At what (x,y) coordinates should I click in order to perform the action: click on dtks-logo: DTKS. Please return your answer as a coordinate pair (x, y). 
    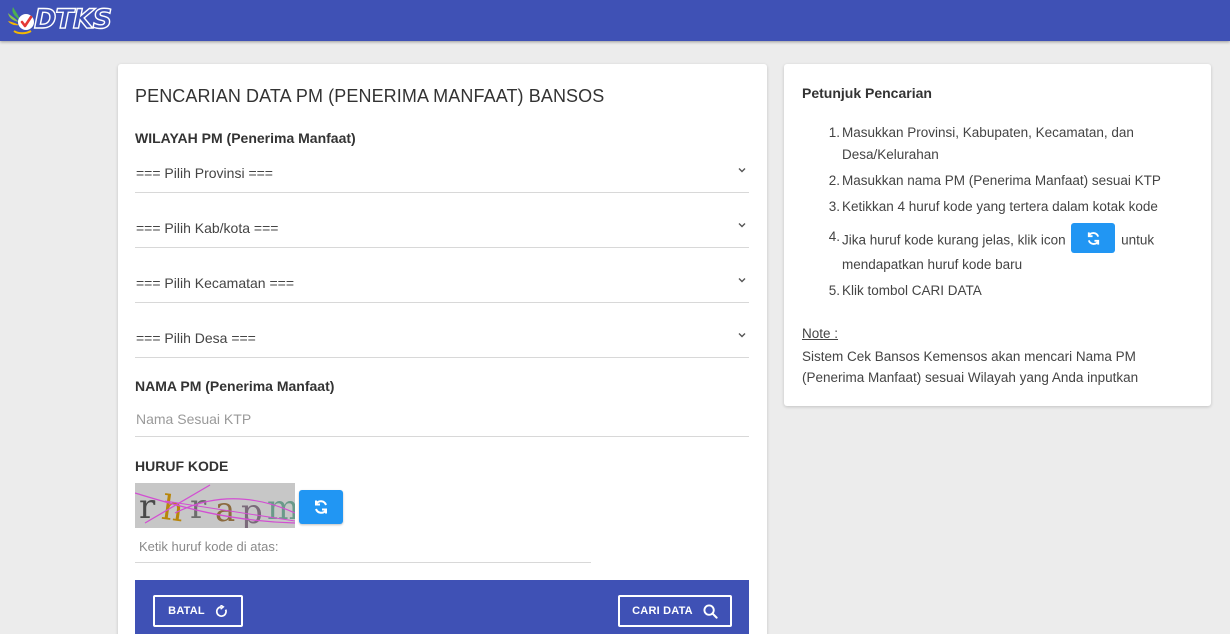
    Looking at the image, I should click on (59, 19).